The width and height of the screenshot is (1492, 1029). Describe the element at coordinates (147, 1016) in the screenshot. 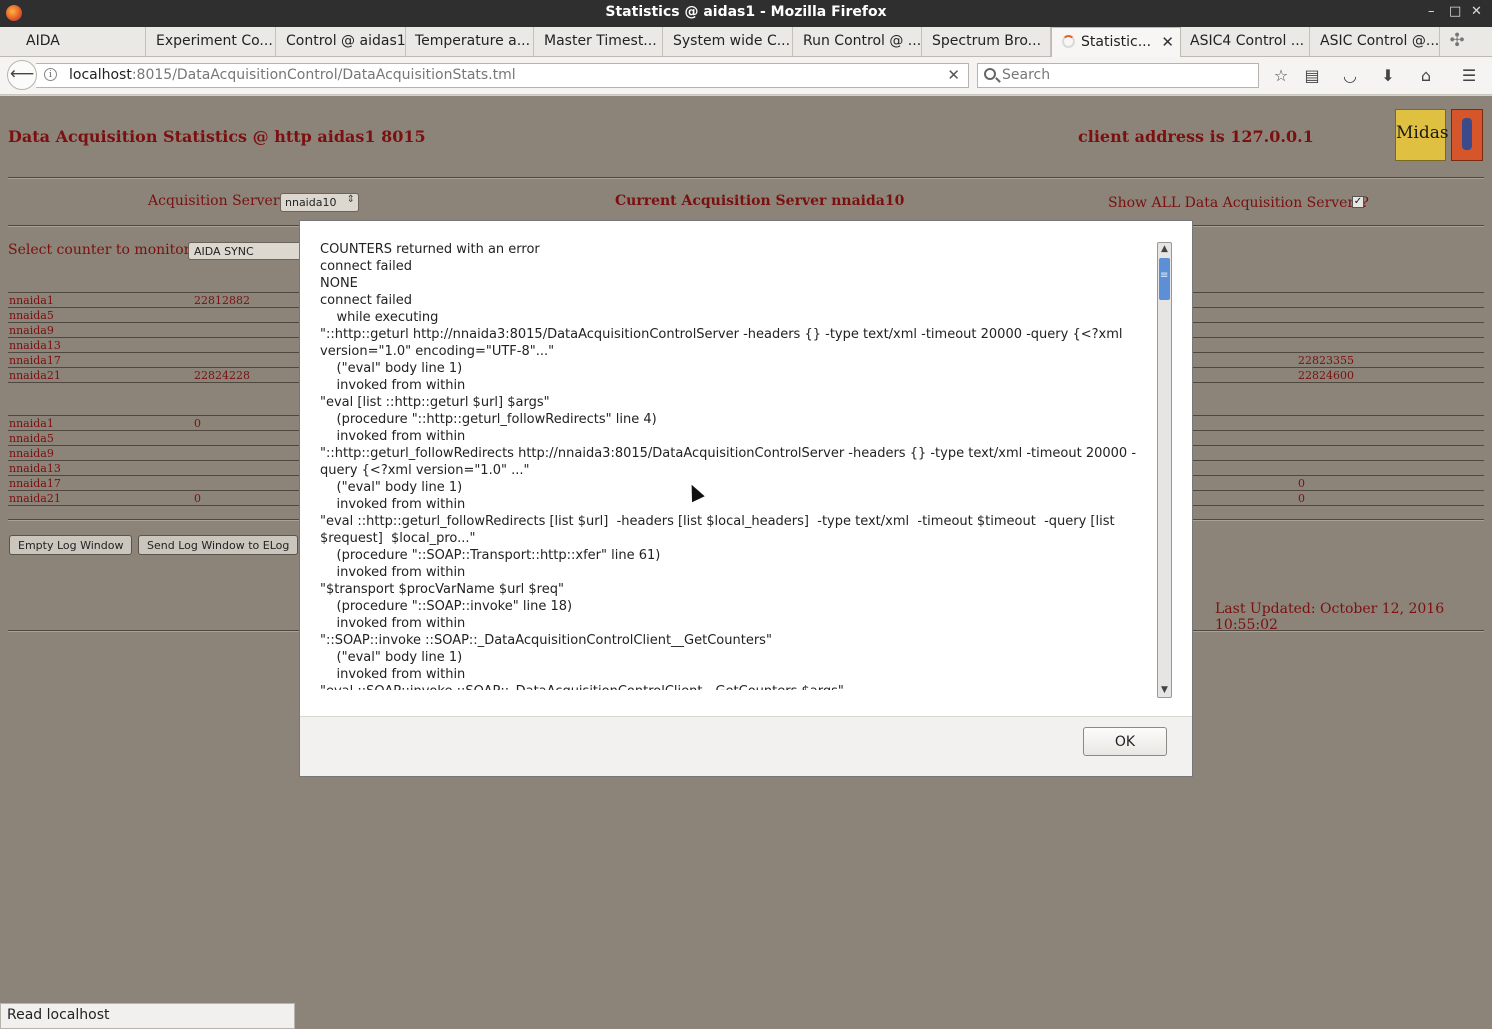

I see `status-bar: Read localhost` at that location.